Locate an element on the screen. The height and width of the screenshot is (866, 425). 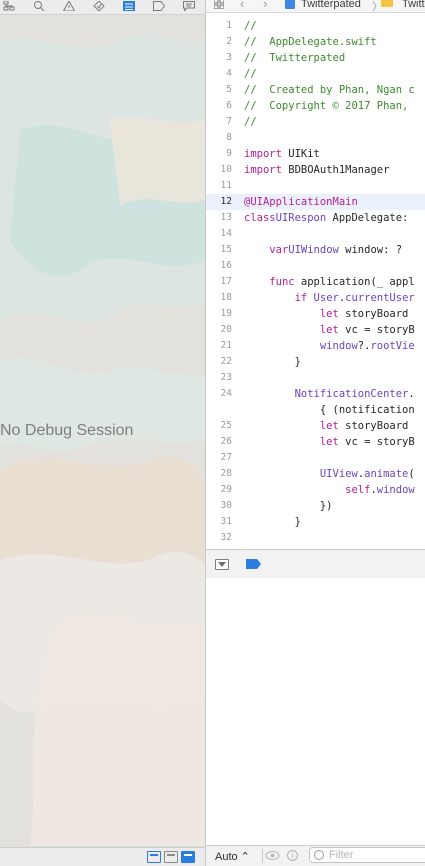
line-number: 32 is located at coordinates (226, 537).